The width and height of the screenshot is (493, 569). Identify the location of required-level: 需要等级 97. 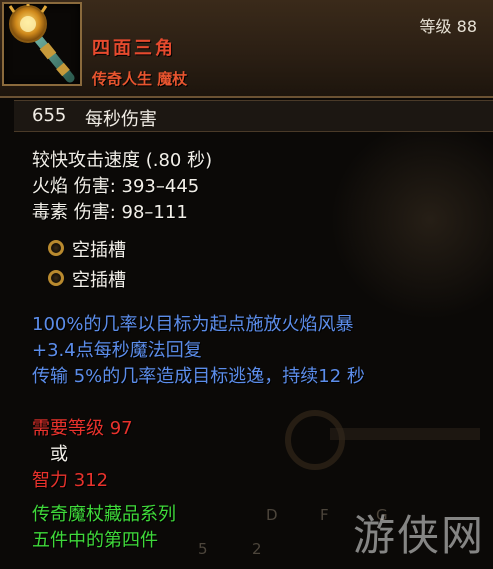
(82, 428).